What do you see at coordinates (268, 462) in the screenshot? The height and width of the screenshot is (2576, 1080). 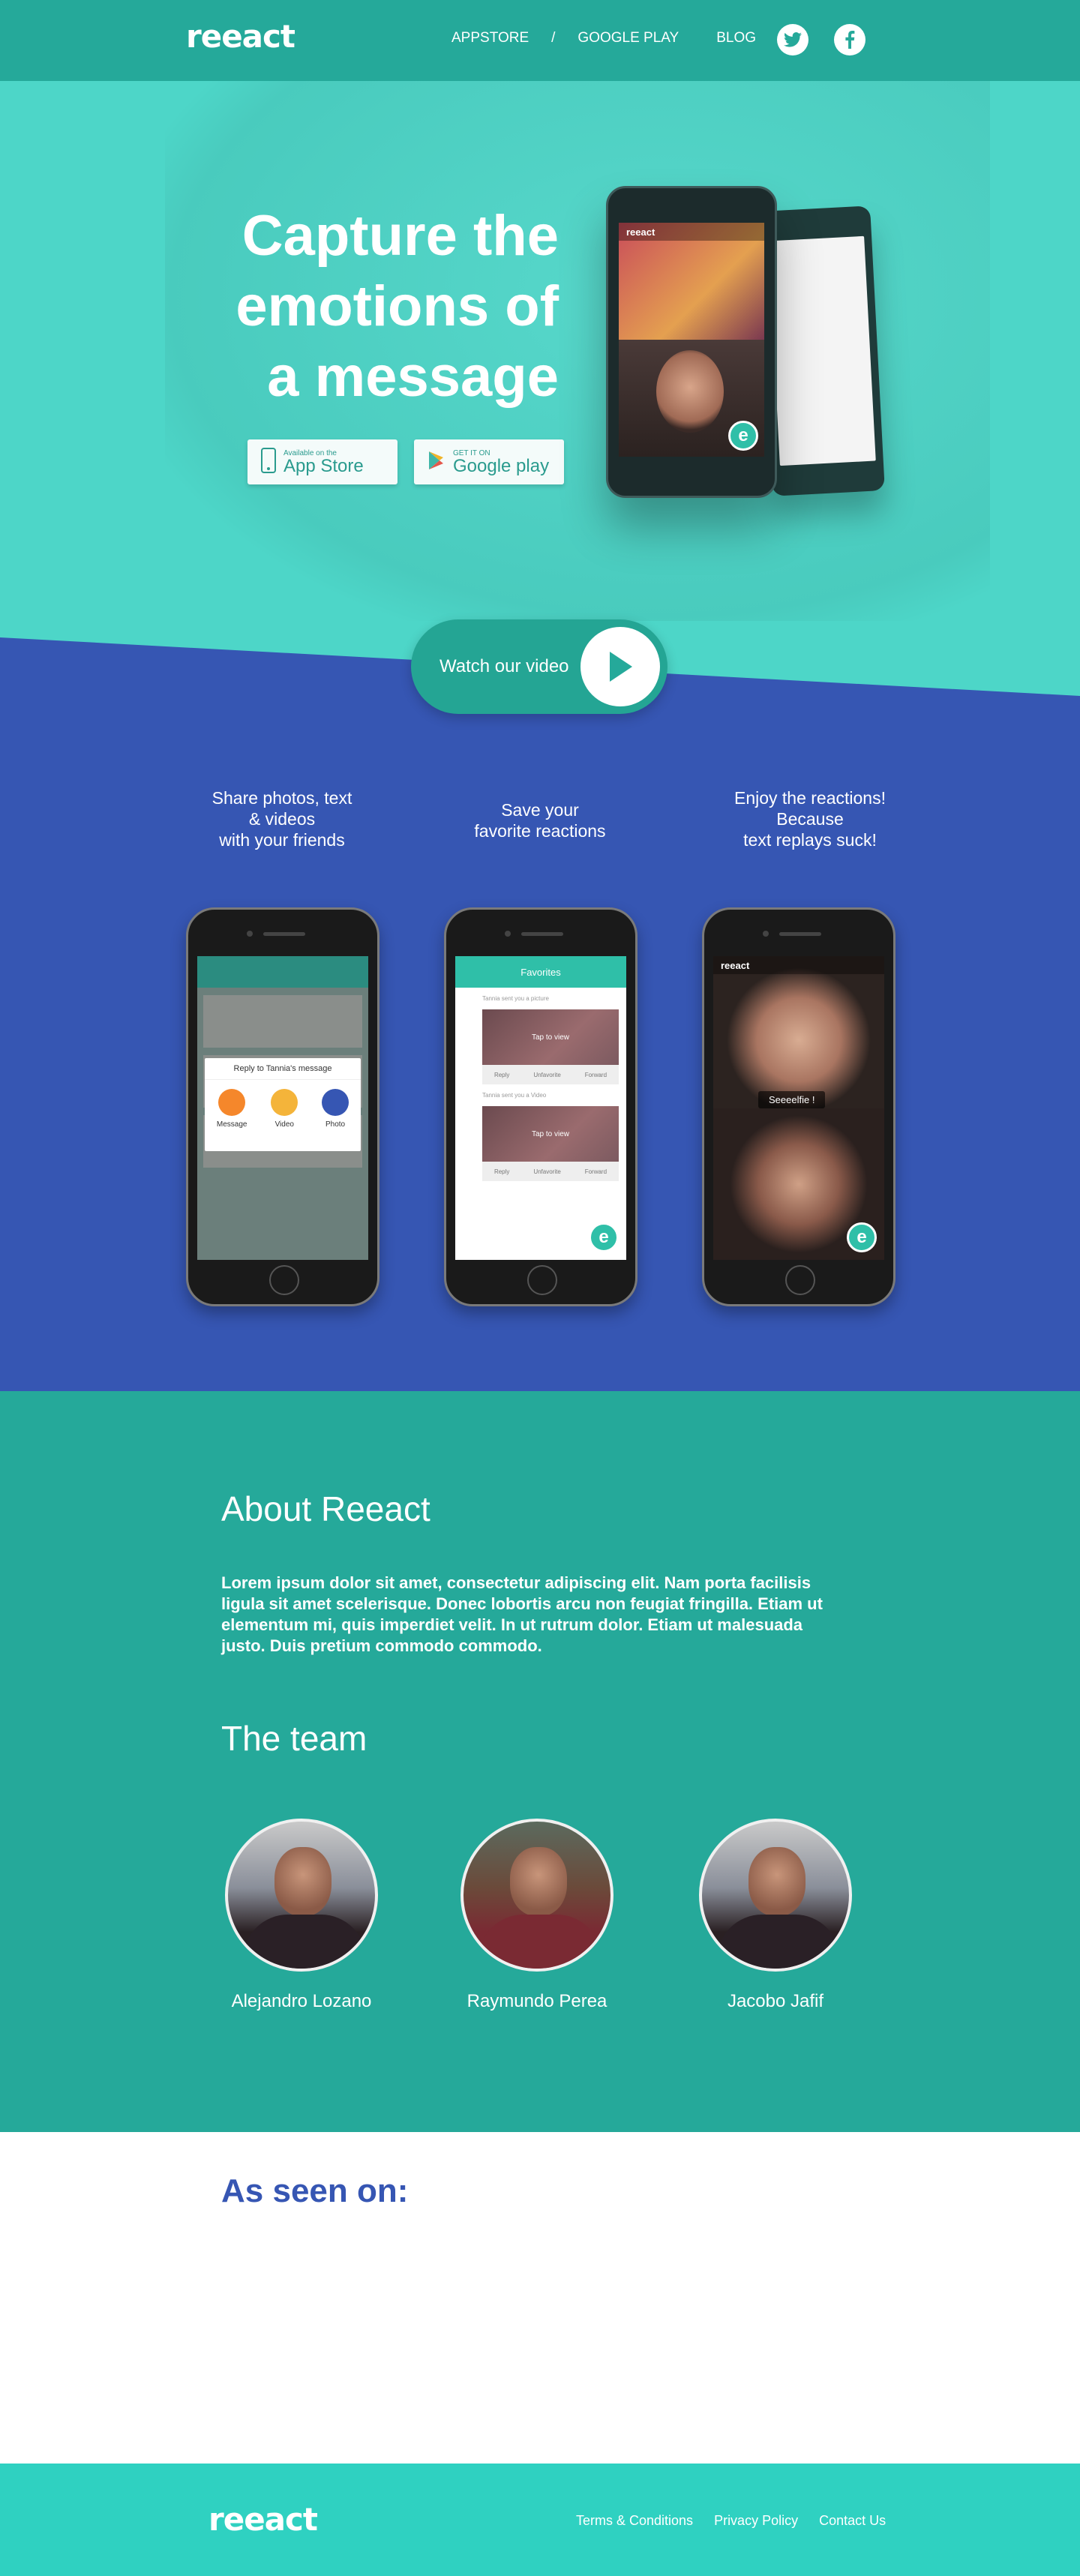 I see `apple-icon` at bounding box center [268, 462].